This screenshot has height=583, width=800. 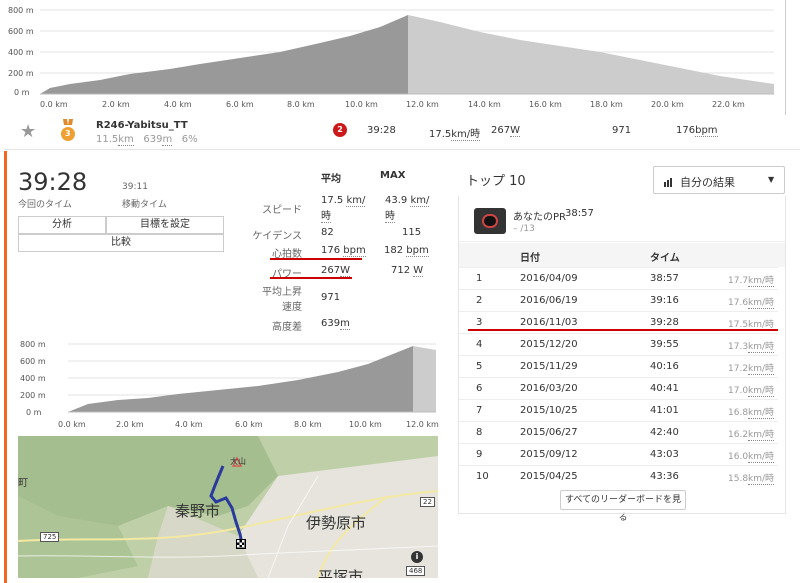 I want to click on row-speed: 17.7km/時, so click(x=751, y=281).